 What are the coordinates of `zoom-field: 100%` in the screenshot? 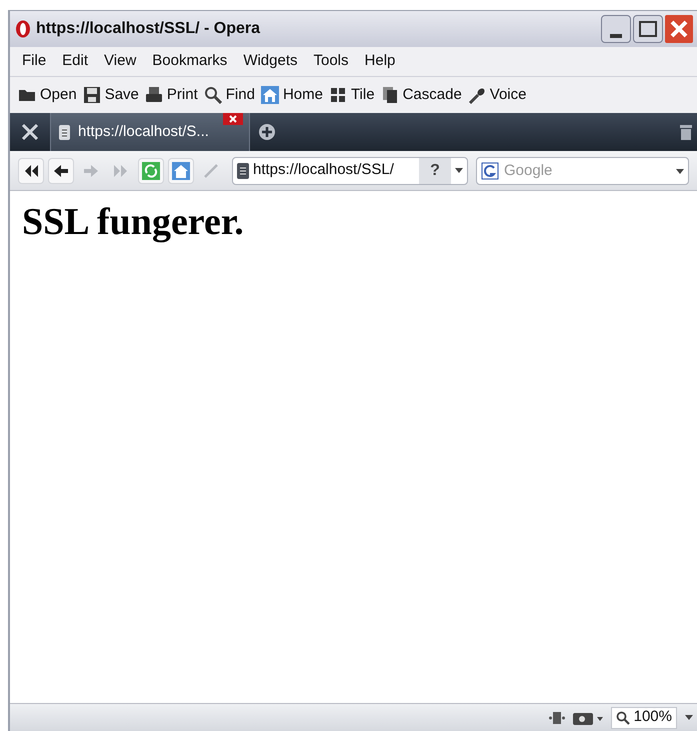 It's located at (643, 717).